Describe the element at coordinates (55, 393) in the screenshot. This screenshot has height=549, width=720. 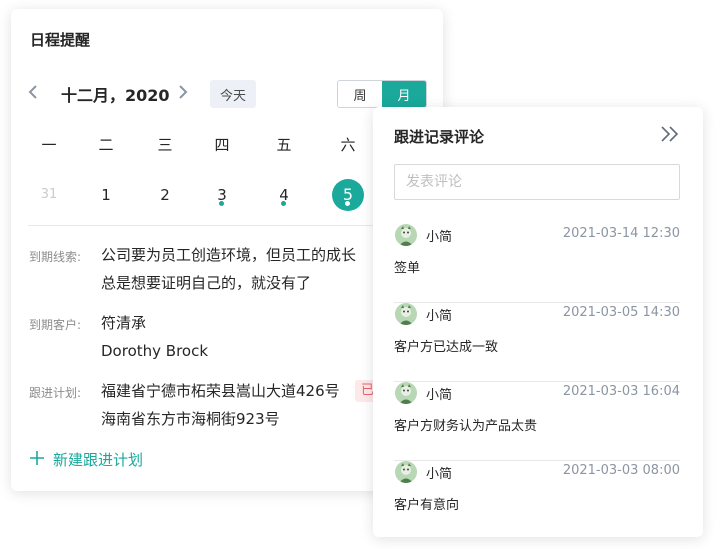
I see `followup-label: 跟进计划:` at that location.